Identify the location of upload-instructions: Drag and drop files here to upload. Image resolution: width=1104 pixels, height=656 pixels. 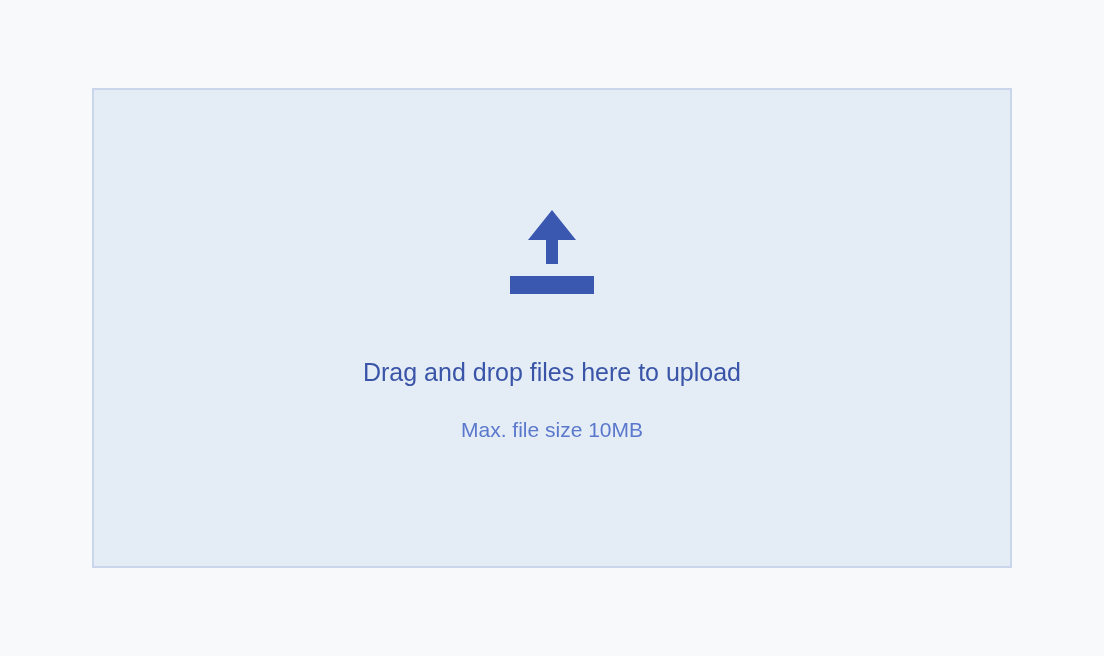
(552, 372).